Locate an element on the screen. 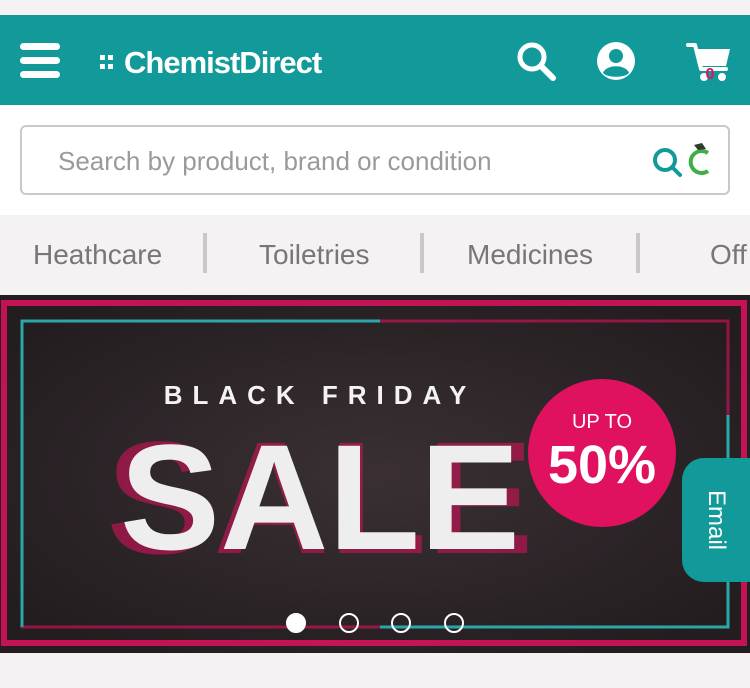  email-tab-label: Email is located at coordinates (716, 519).